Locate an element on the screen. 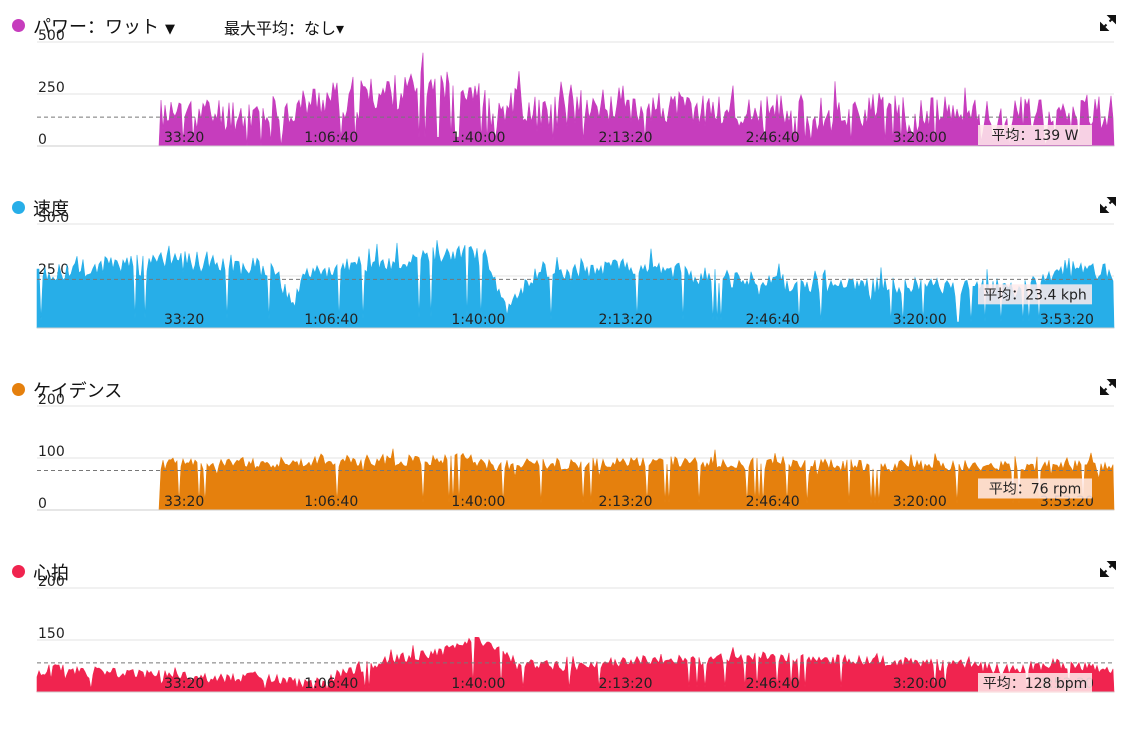 This screenshot has width=1122, height=738. heart-rate-x-tick: 1:40:00 is located at coordinates (478, 684).